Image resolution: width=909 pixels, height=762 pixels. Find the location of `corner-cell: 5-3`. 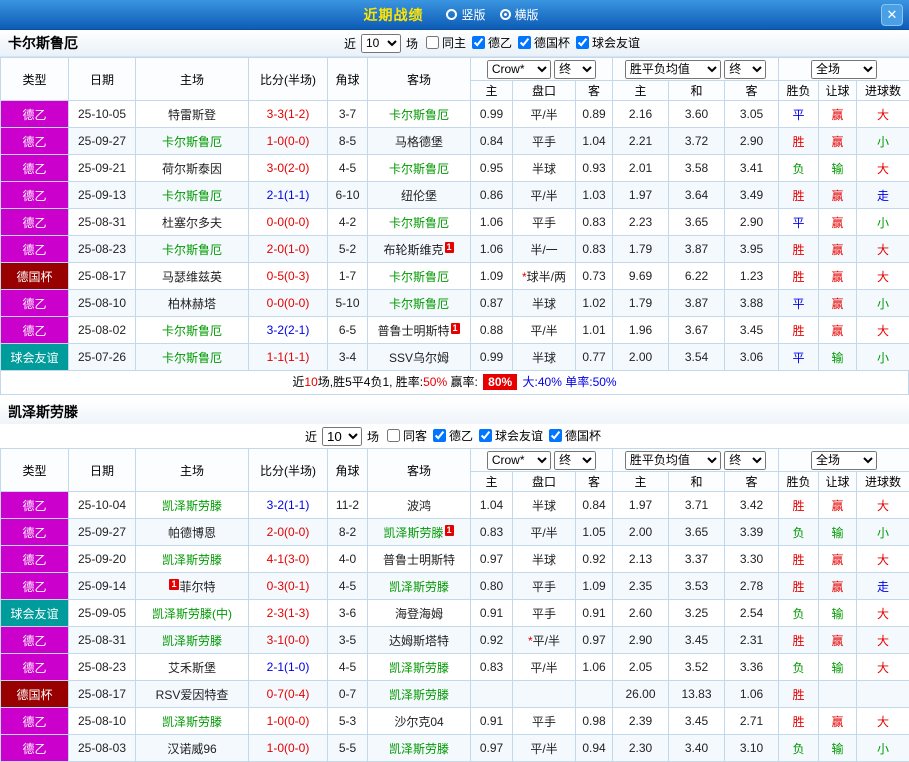

corner-cell: 5-3 is located at coordinates (348, 721).